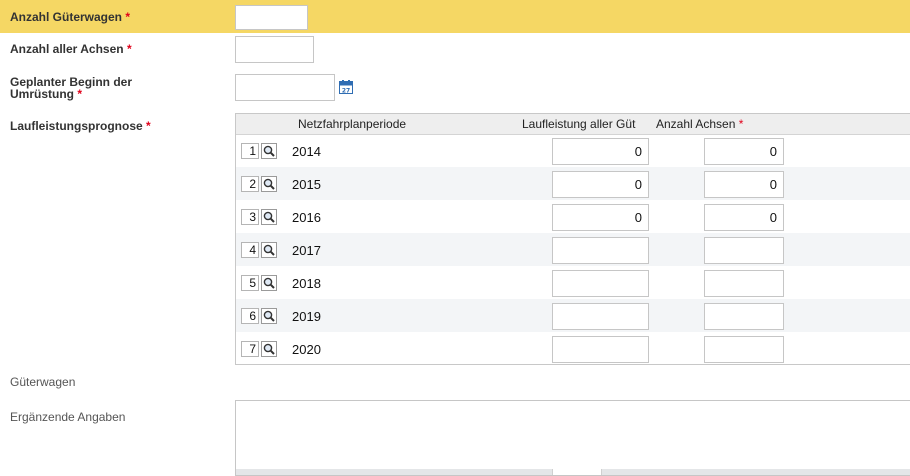 The height and width of the screenshot is (476, 910). Describe the element at coordinates (274, 49) in the screenshot. I see `axles-count-input` at that location.